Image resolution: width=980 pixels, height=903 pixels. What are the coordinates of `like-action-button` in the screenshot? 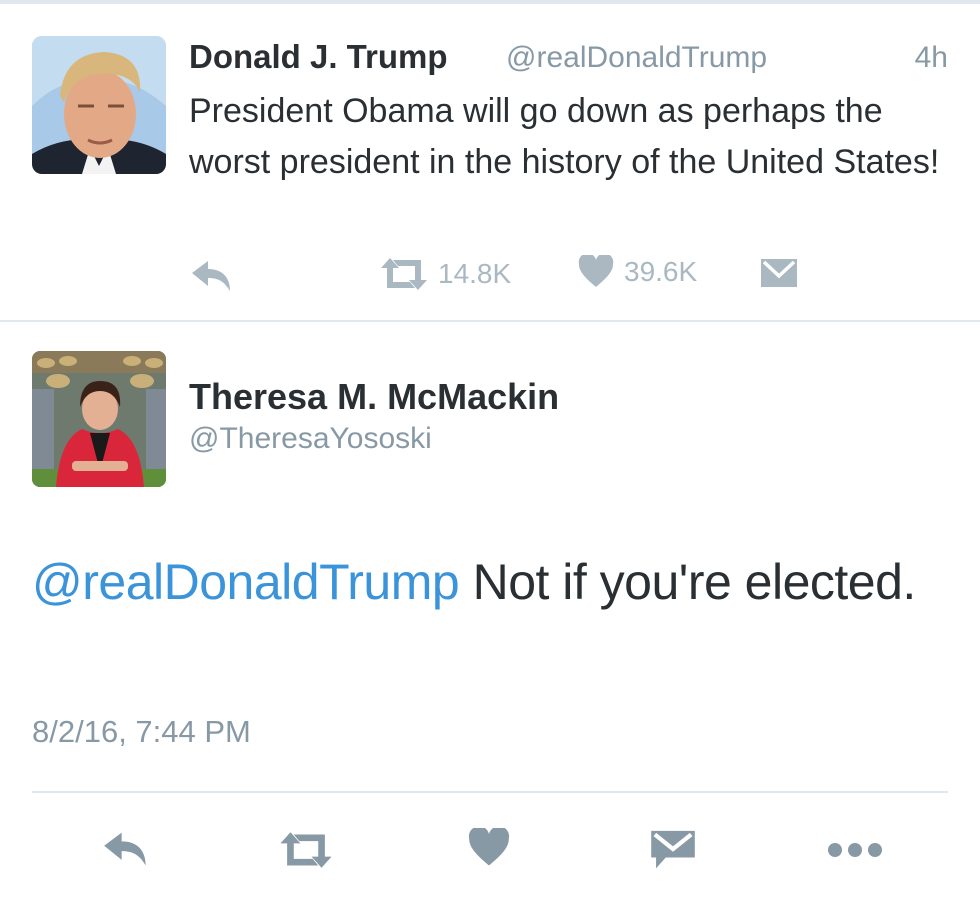 It's located at (489, 849).